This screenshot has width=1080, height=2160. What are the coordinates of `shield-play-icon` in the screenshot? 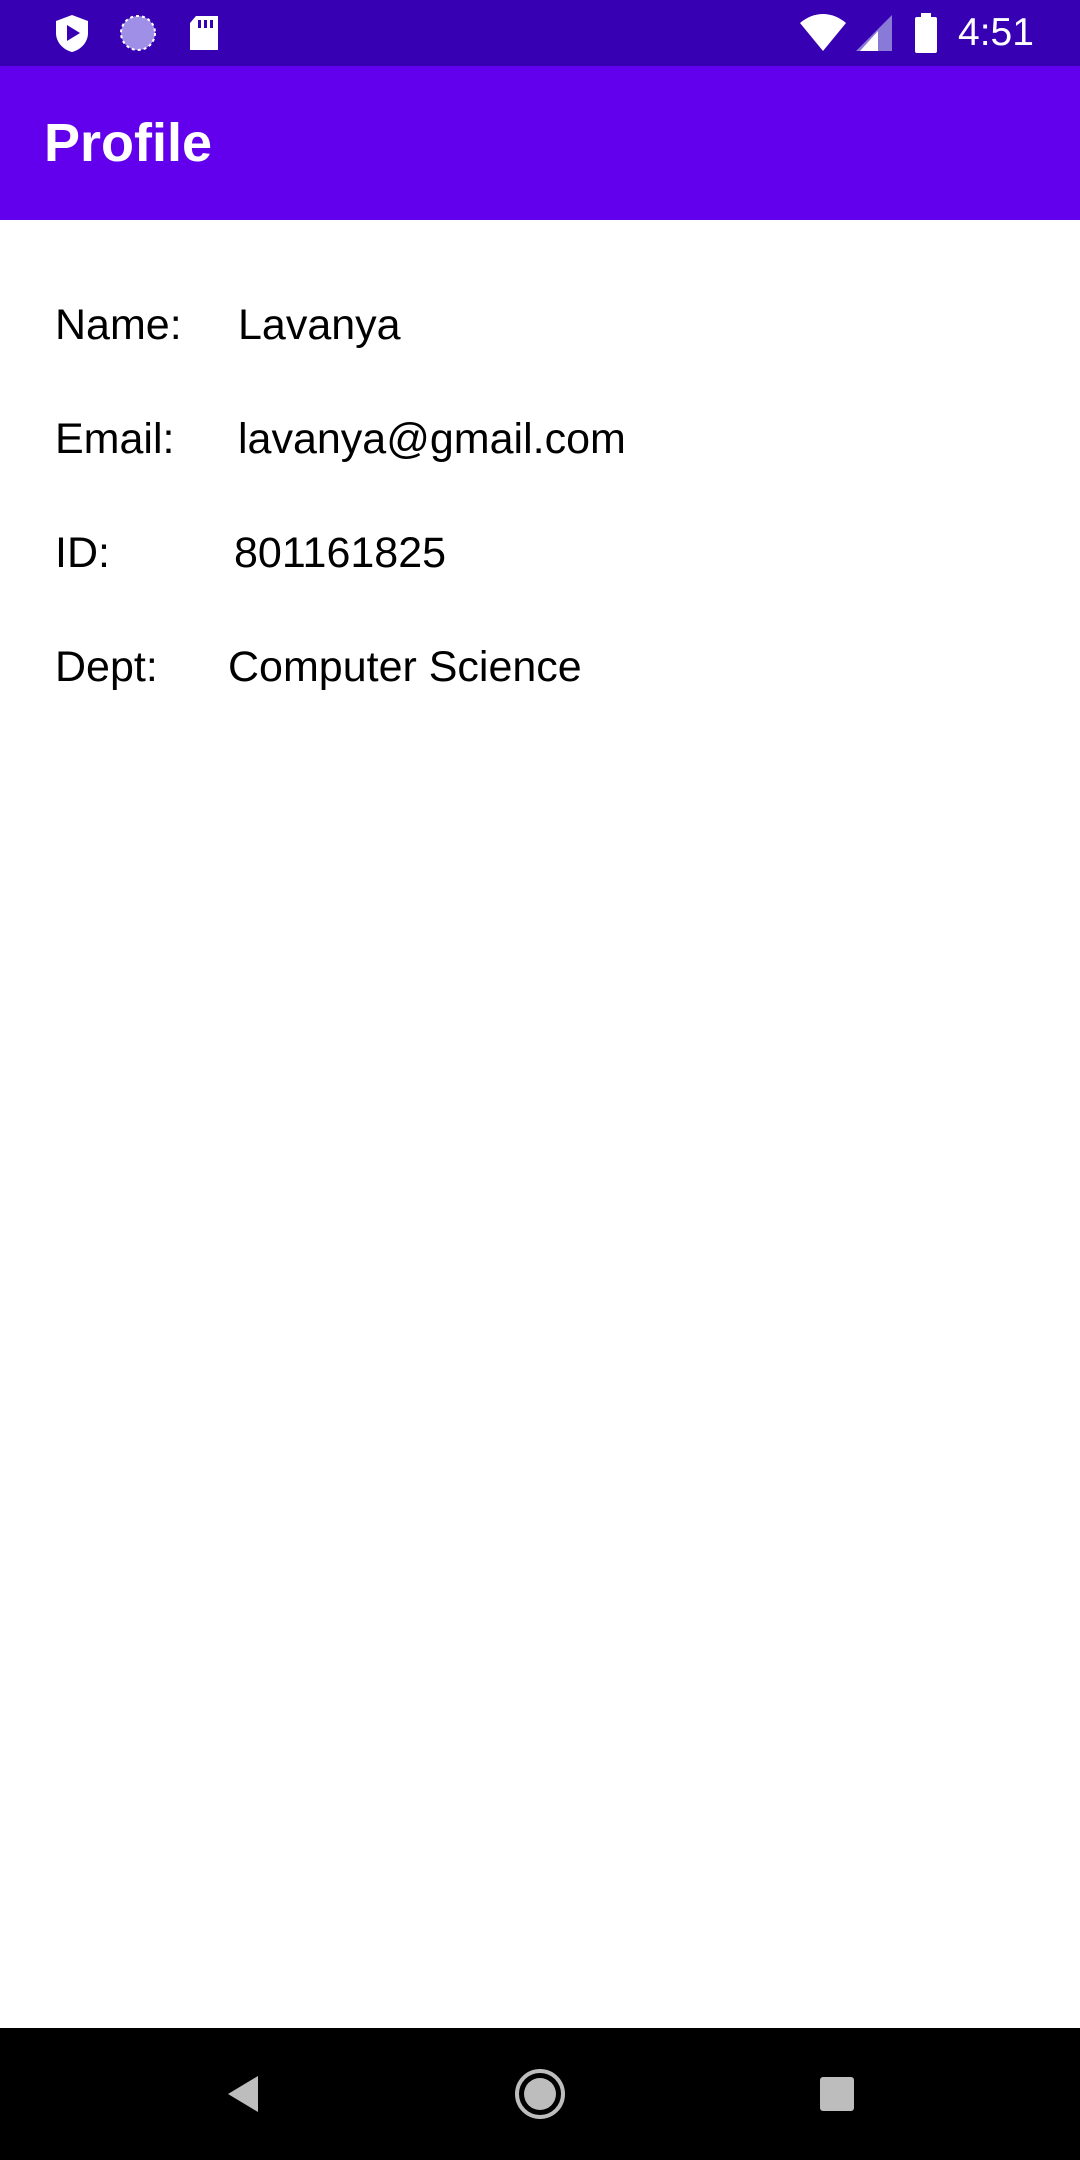 It's located at (72, 33).